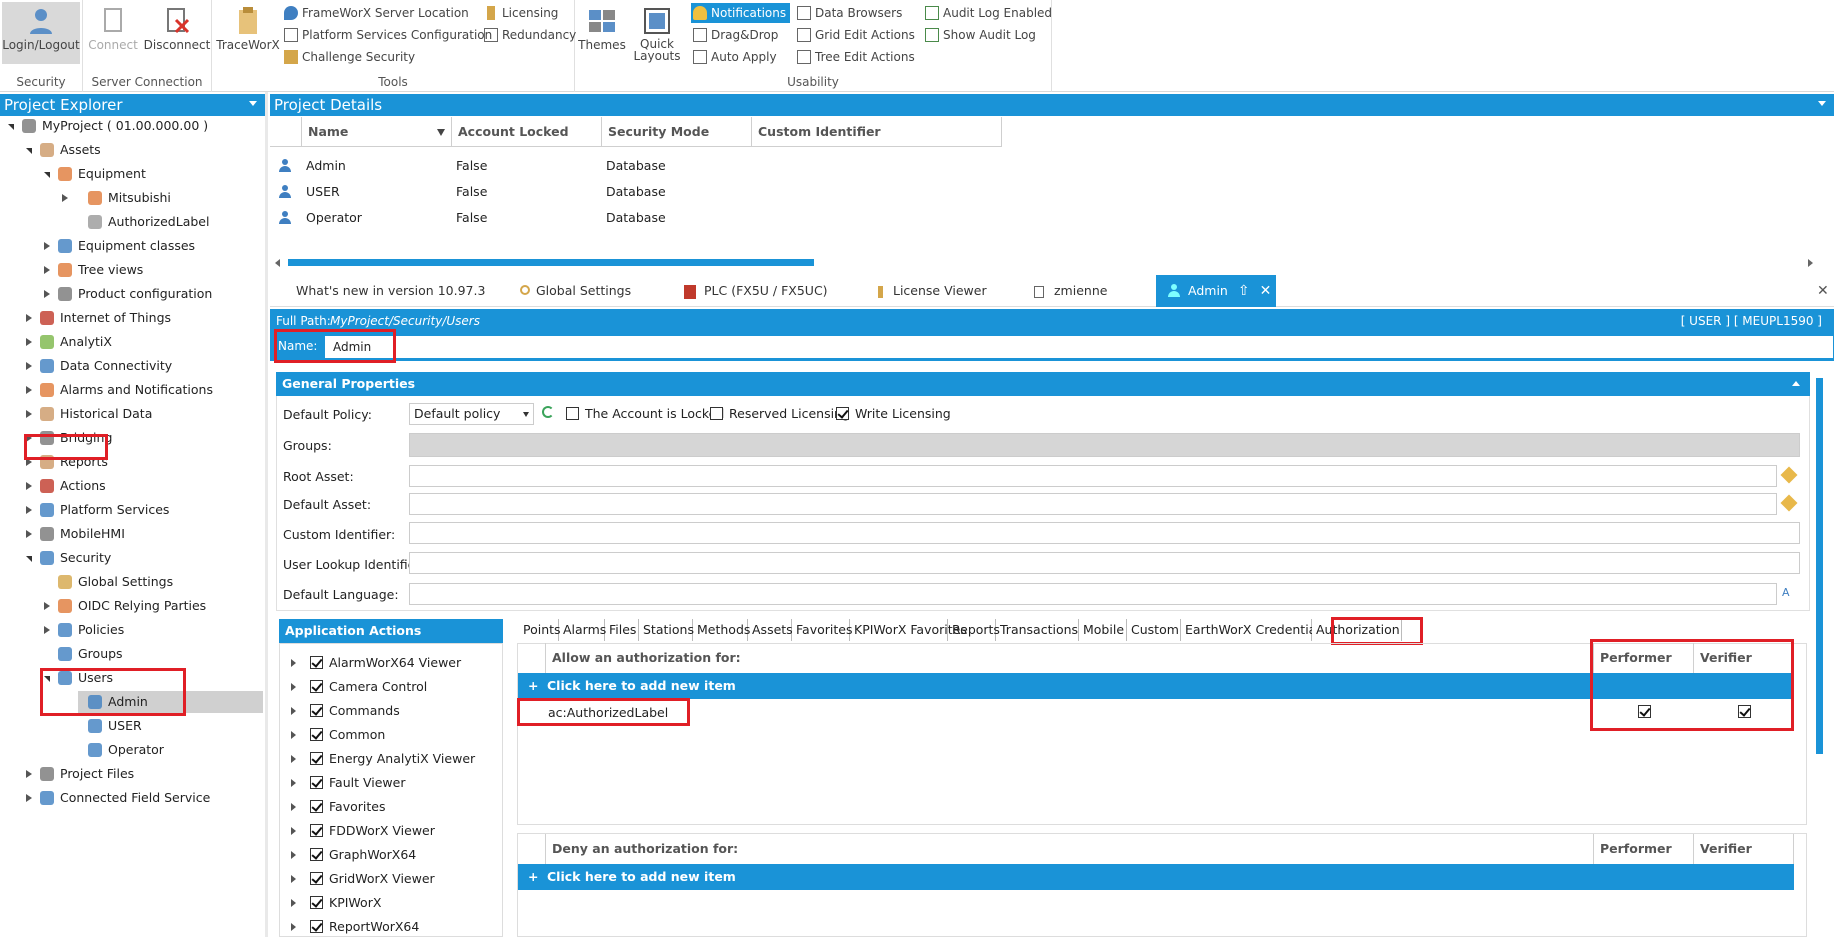 Image resolution: width=1834 pixels, height=937 pixels. I want to click on table-row: USER False Database, so click(1052, 192).